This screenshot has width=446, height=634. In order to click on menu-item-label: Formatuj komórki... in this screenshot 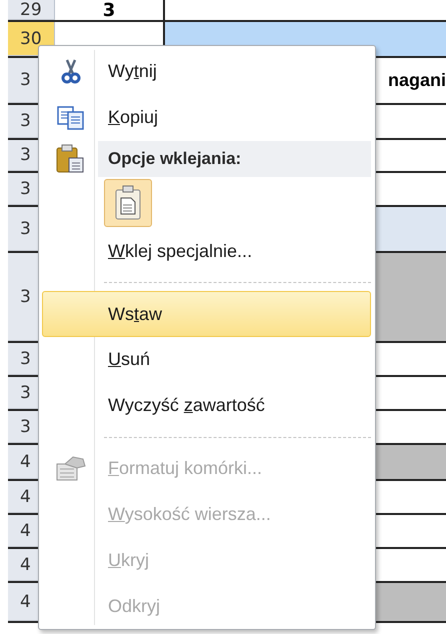, I will do `click(184, 469)`.